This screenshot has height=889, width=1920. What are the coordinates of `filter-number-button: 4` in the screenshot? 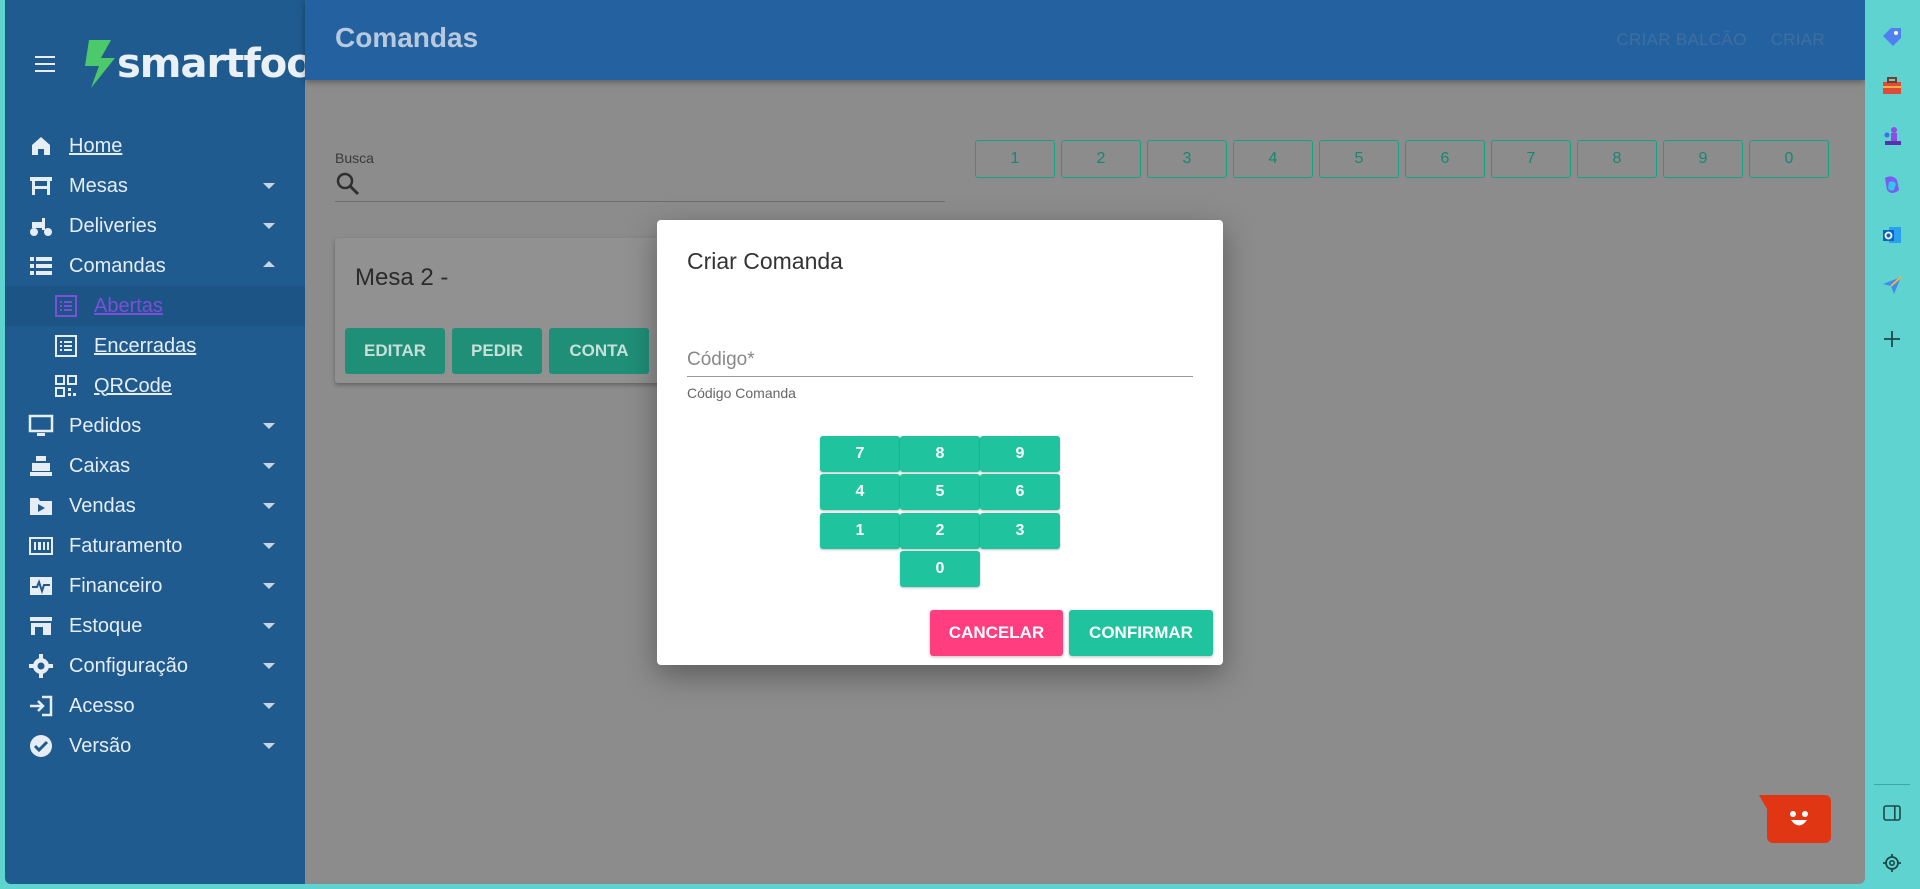 It's located at (1273, 159).